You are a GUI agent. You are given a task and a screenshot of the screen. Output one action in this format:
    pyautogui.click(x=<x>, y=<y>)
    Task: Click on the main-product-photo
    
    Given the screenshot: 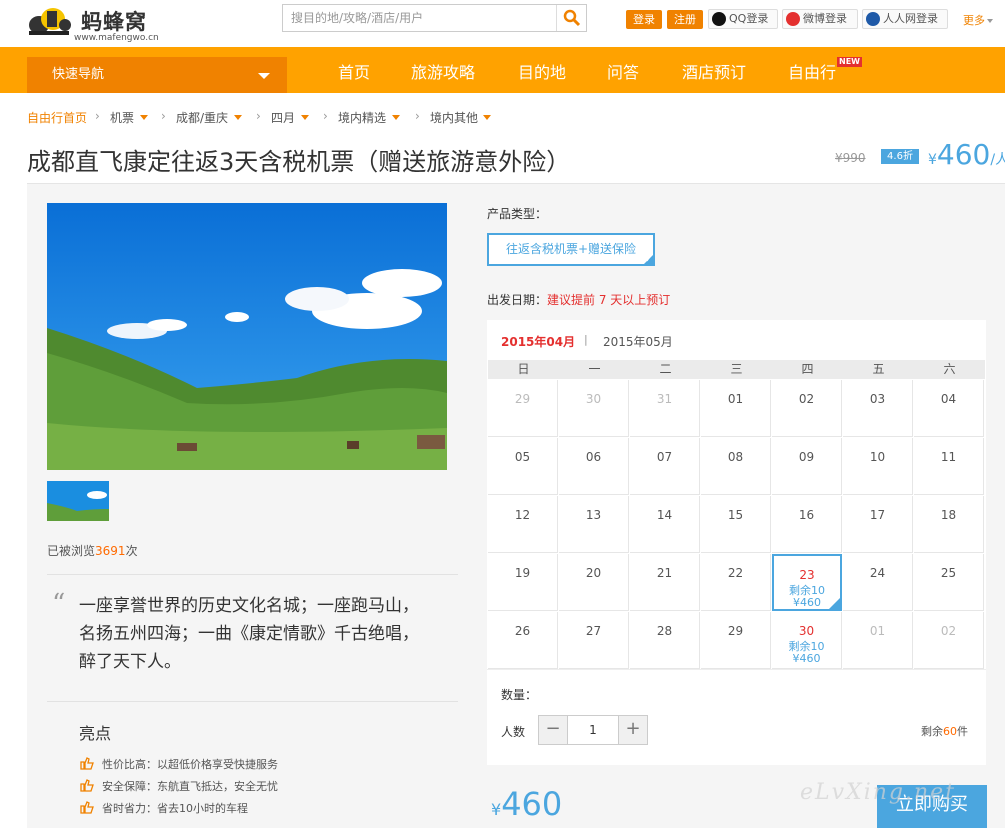 What is the action you would take?
    pyautogui.click(x=247, y=336)
    